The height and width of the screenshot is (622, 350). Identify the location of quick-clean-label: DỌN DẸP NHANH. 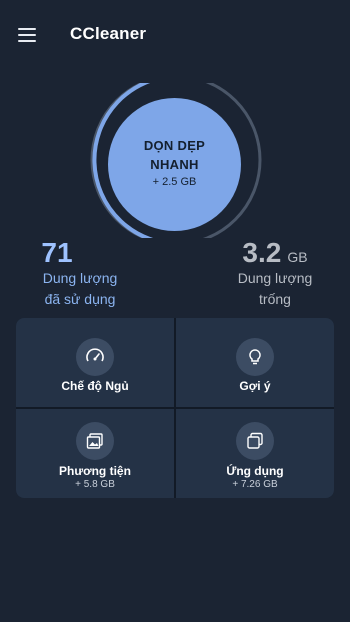
(174, 155).